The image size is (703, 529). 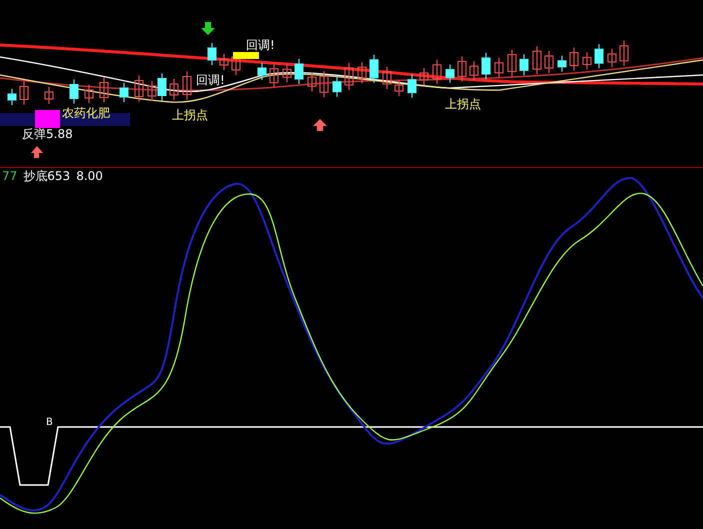 I want to click on indicator-name: 抄底653, so click(x=46, y=176).